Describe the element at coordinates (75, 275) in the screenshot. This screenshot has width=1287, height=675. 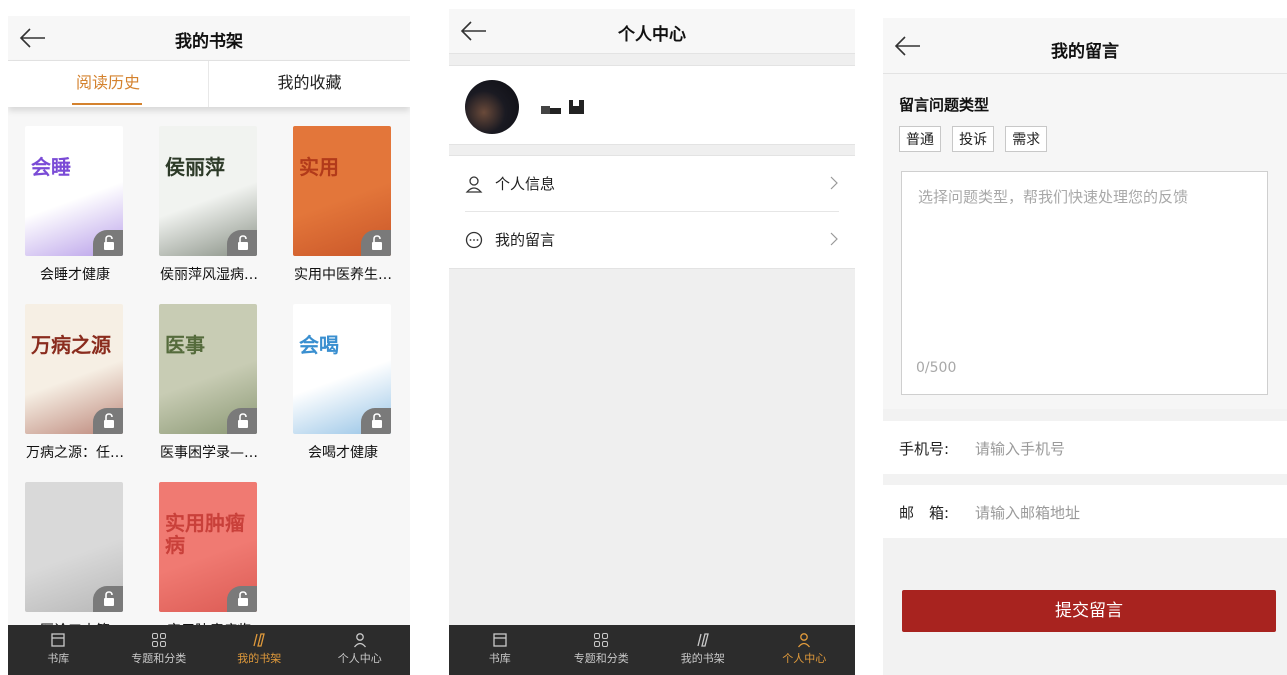
I see `book-title: 会睡才健康` at that location.